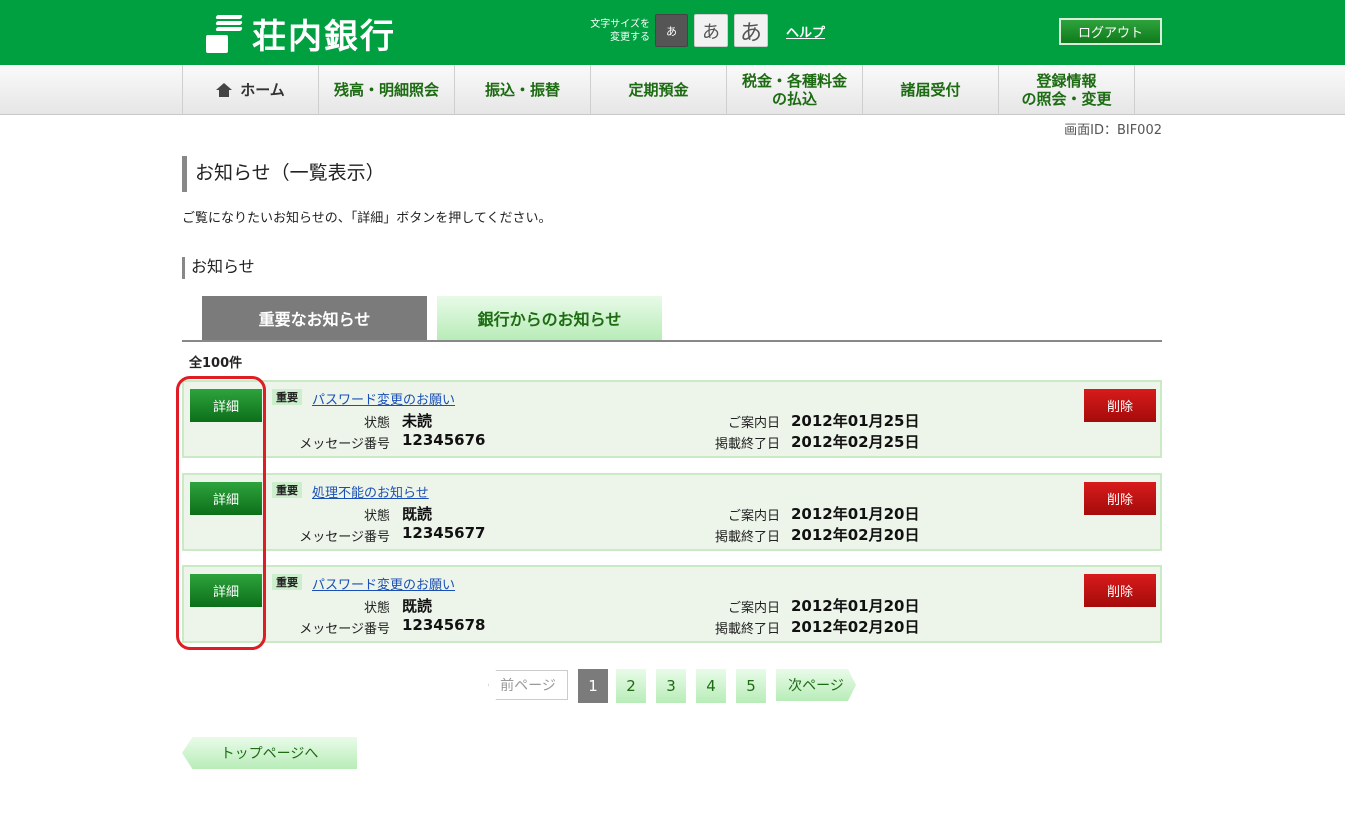 This screenshot has width=1345, height=814. Describe the element at coordinates (931, 90) in the screenshot. I see `nav-item-applications: 諸届受付` at that location.